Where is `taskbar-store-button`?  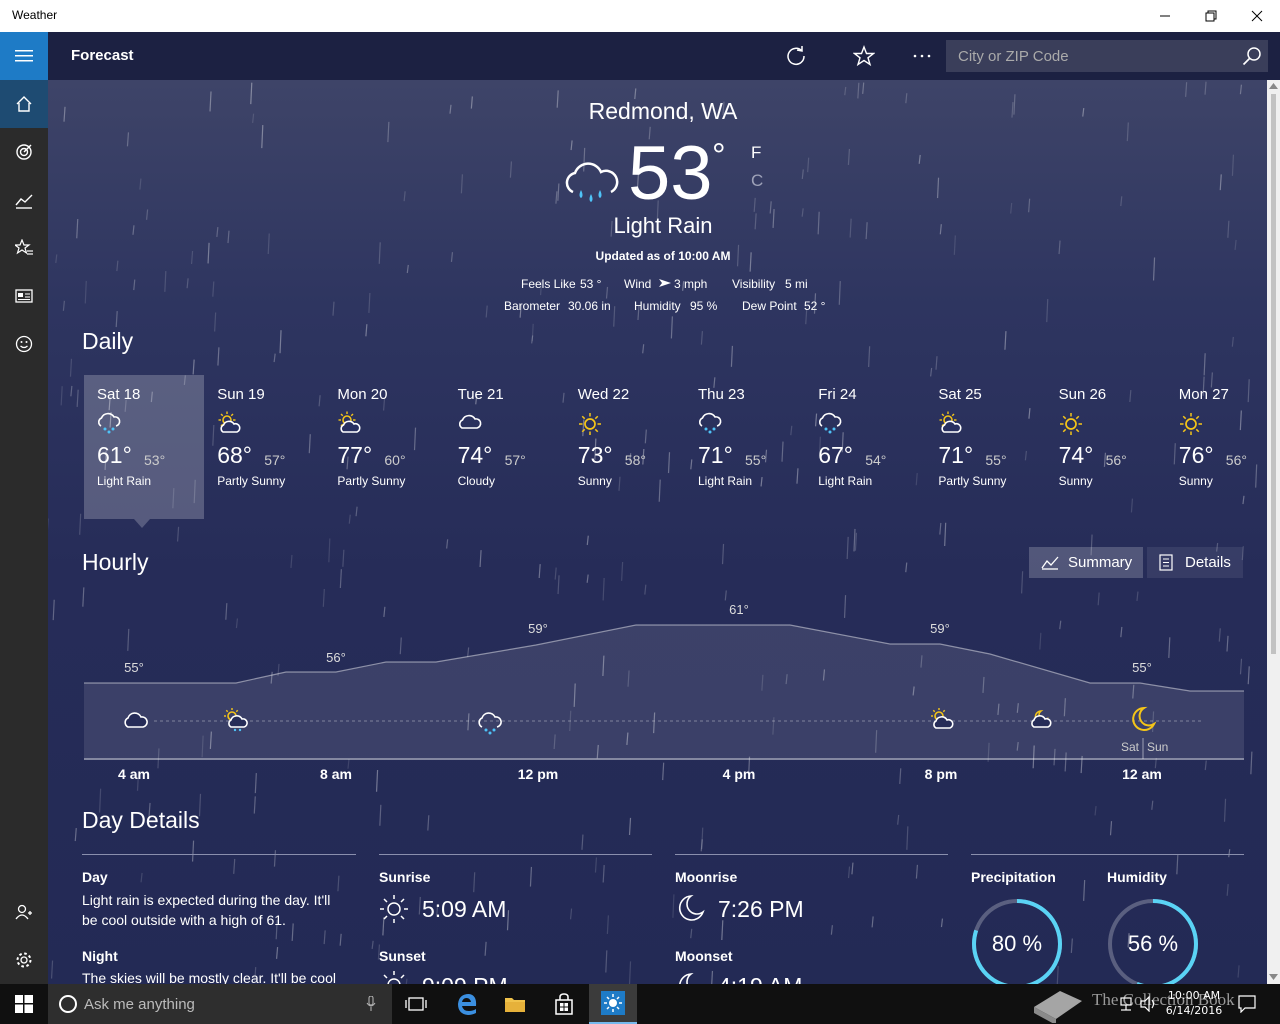 taskbar-store-button is located at coordinates (564, 1004).